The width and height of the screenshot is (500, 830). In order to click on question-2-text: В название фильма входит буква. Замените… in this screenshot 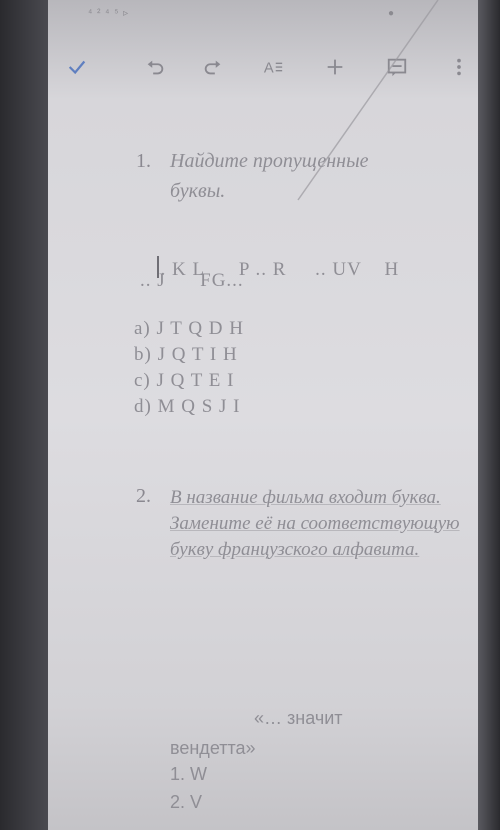, I will do `click(315, 523)`.